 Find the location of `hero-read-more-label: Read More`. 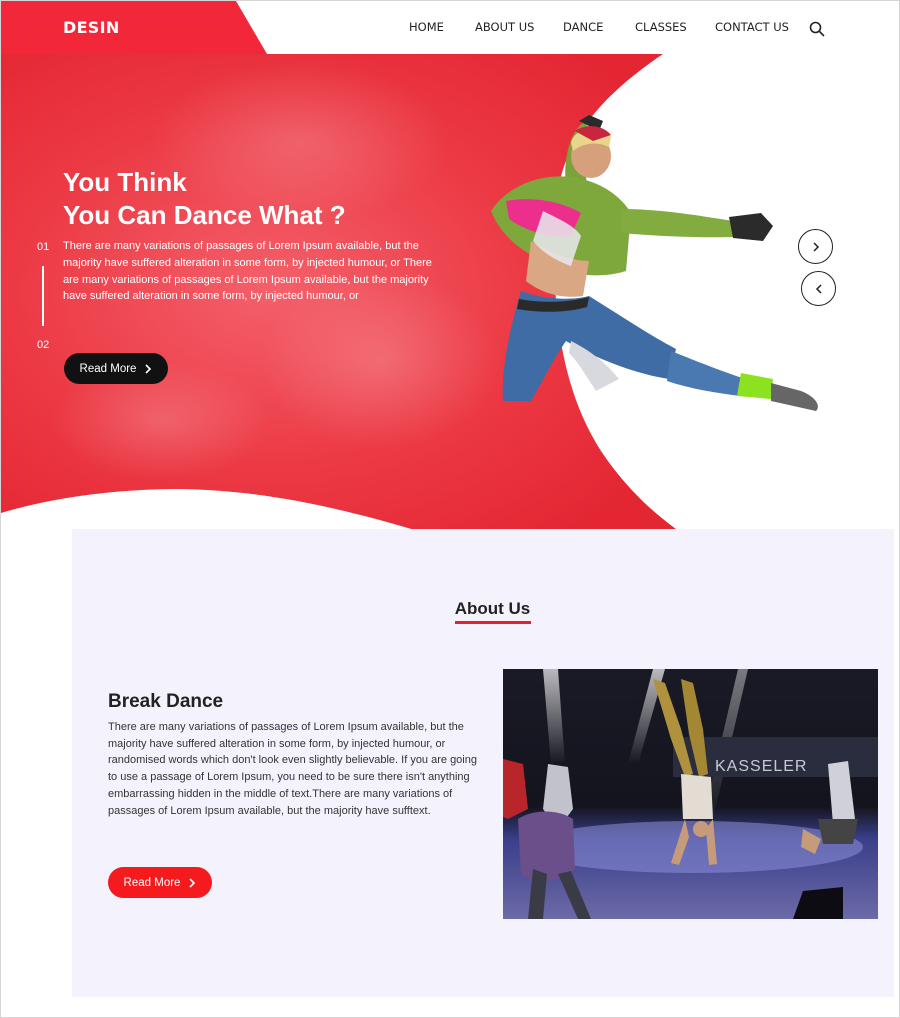

hero-read-more-label: Read More is located at coordinates (108, 368).